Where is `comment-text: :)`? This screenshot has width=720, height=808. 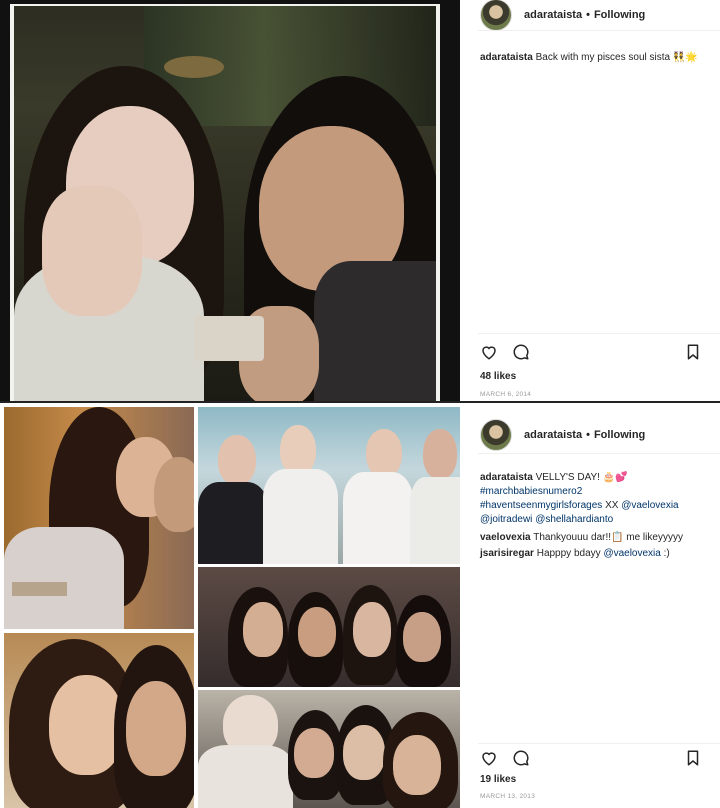 comment-text: :) is located at coordinates (665, 553).